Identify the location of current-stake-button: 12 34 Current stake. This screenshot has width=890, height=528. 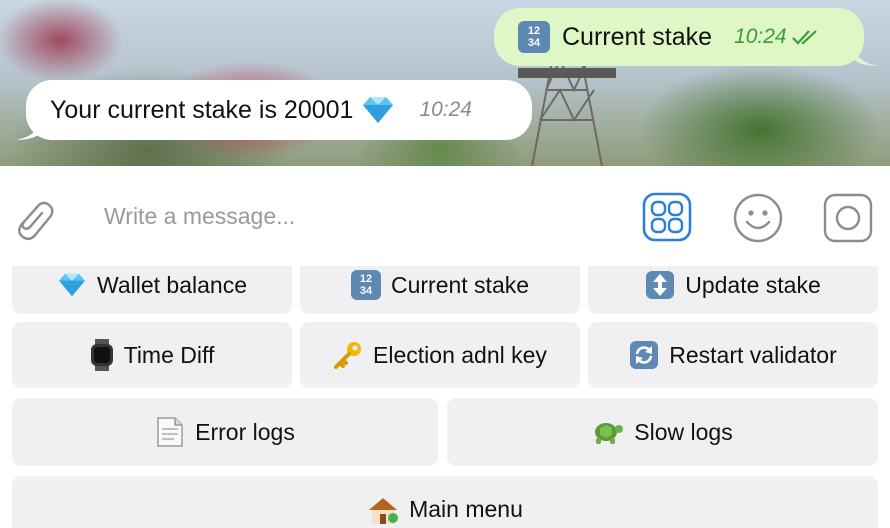
(440, 290).